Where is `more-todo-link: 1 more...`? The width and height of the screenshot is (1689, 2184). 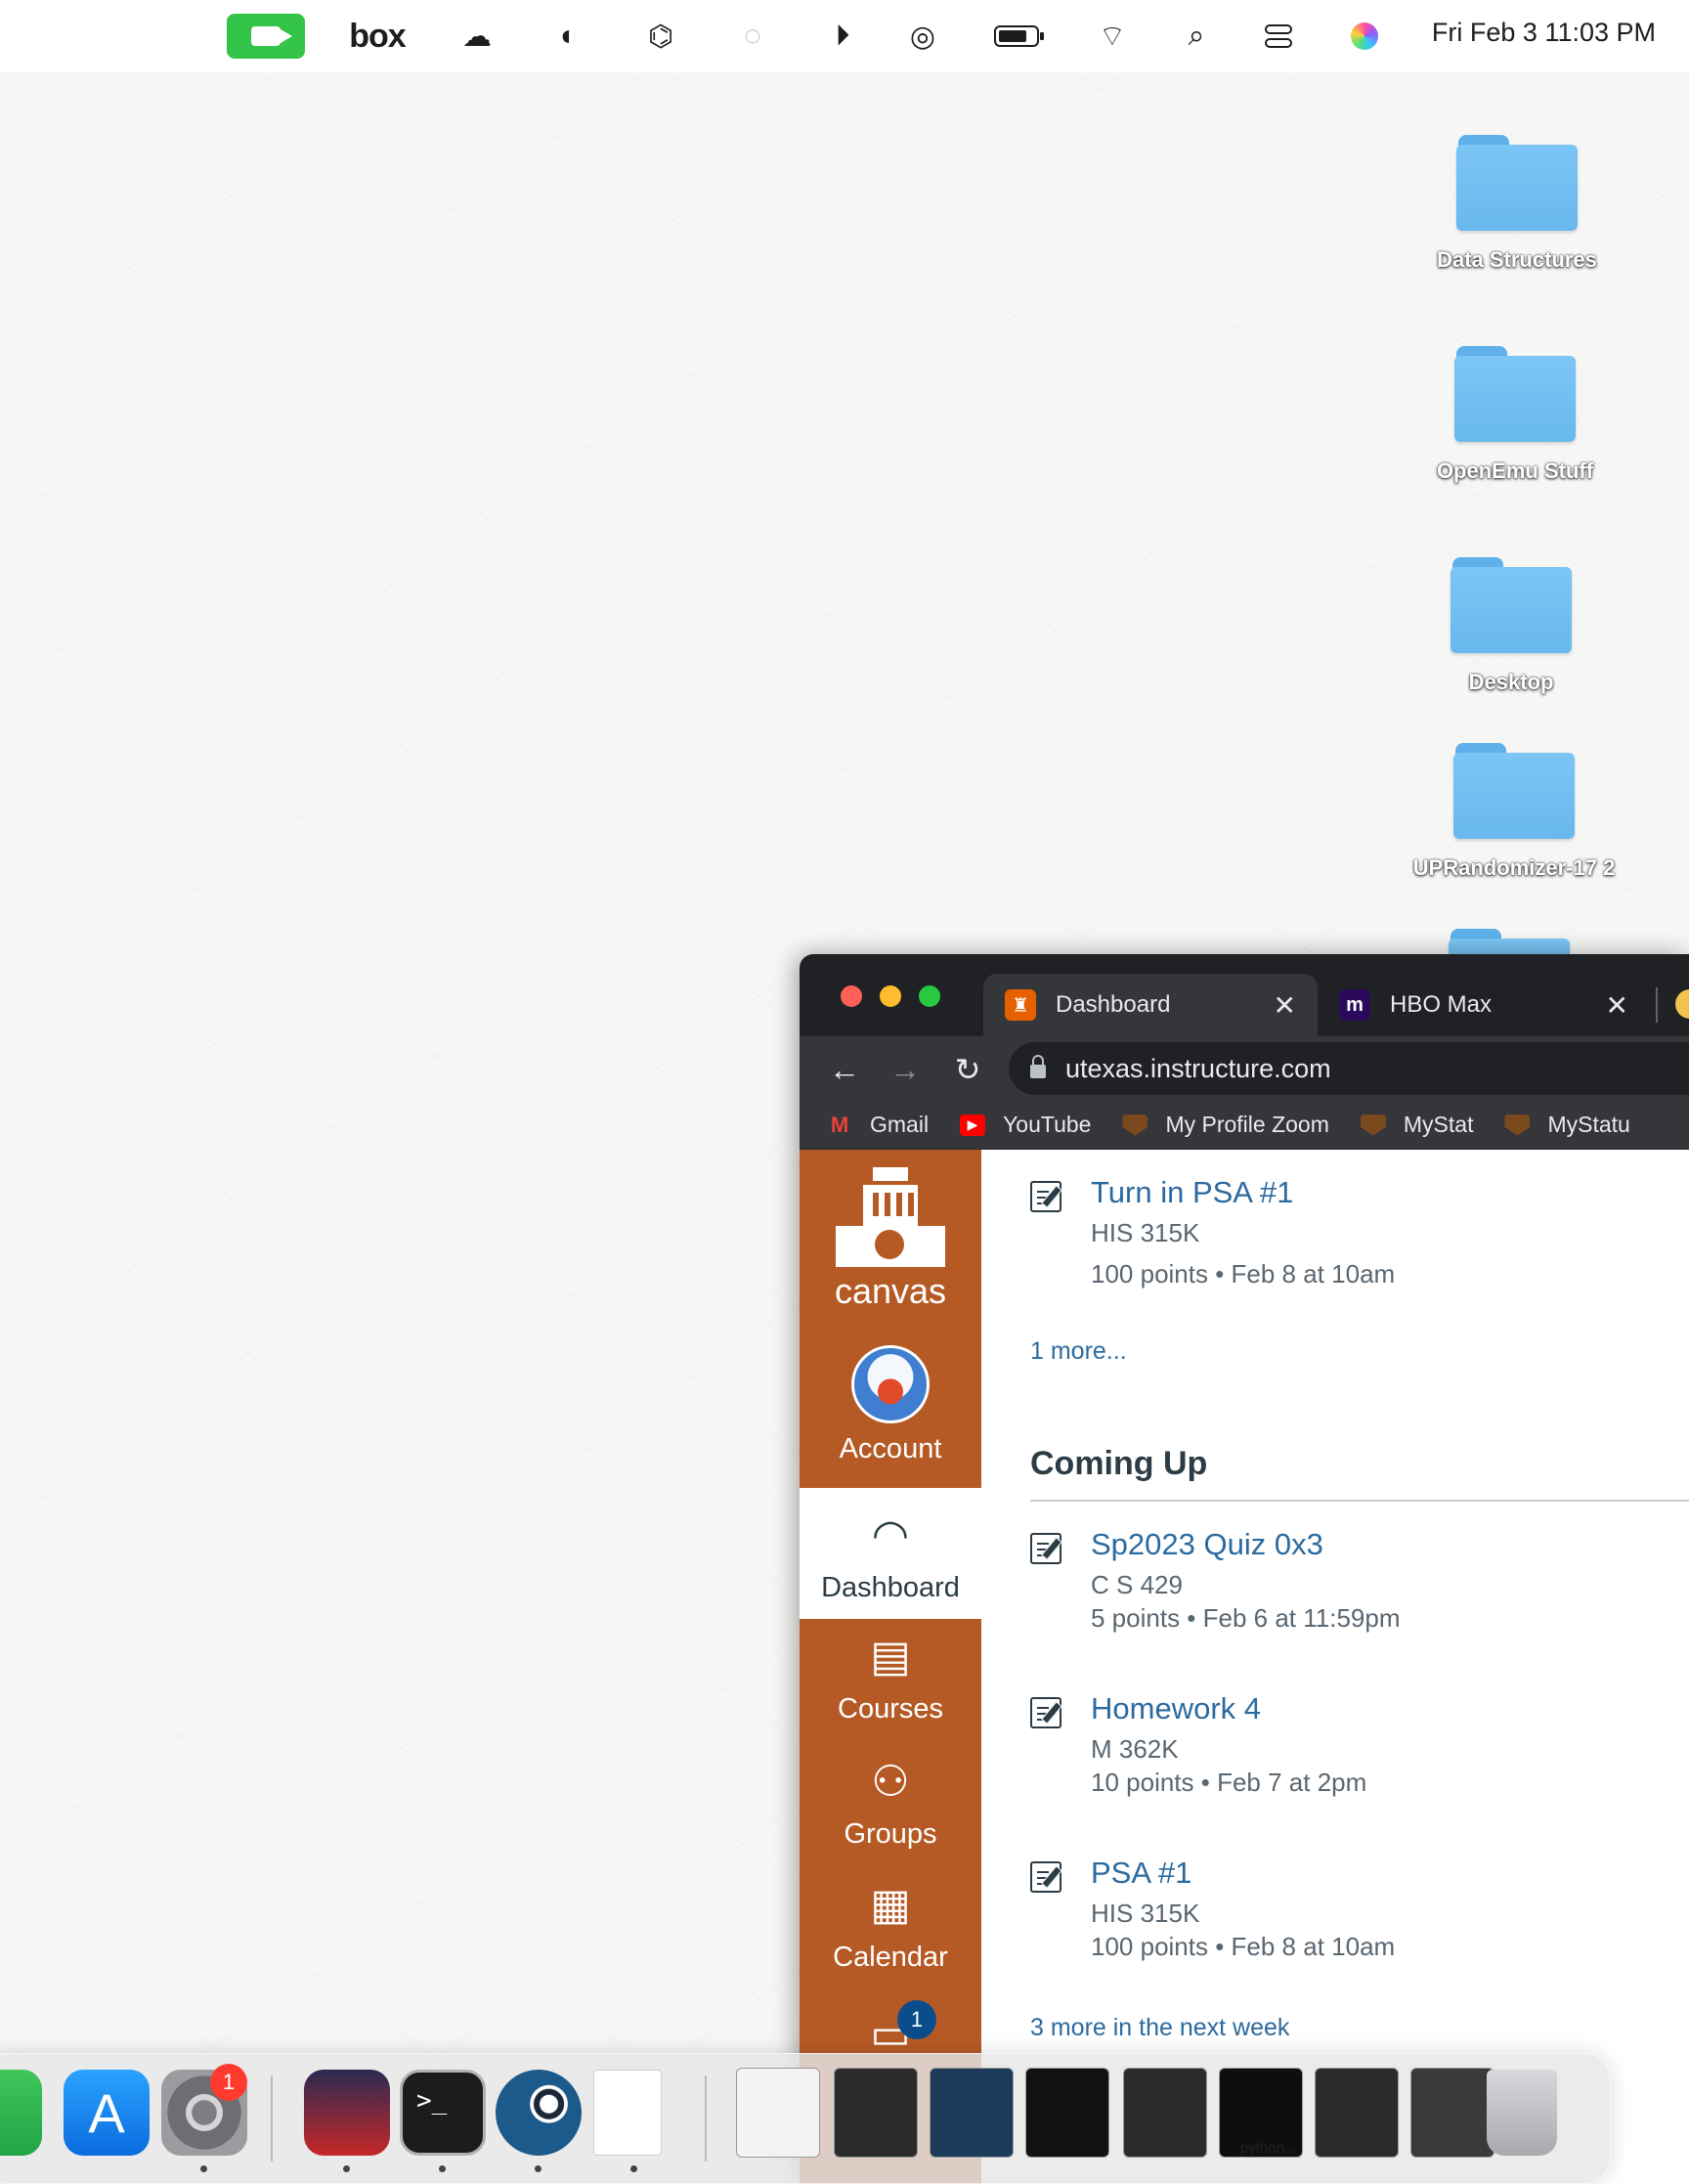
more-todo-link: 1 more... is located at coordinates (1078, 1351).